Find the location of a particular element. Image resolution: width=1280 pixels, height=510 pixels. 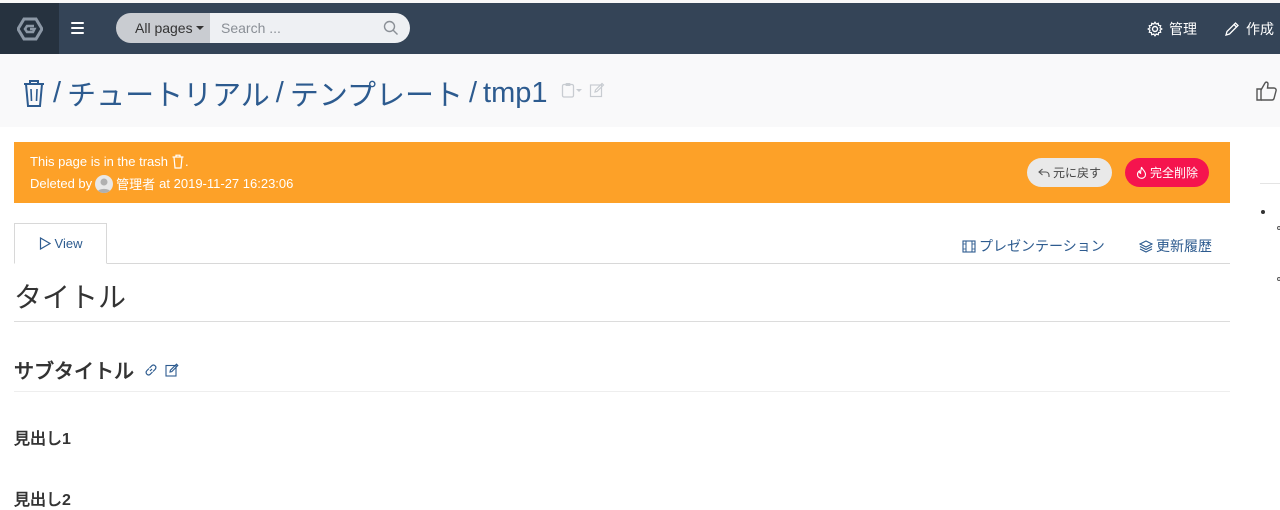

thumbs-up-icon is located at coordinates (1268, 91).